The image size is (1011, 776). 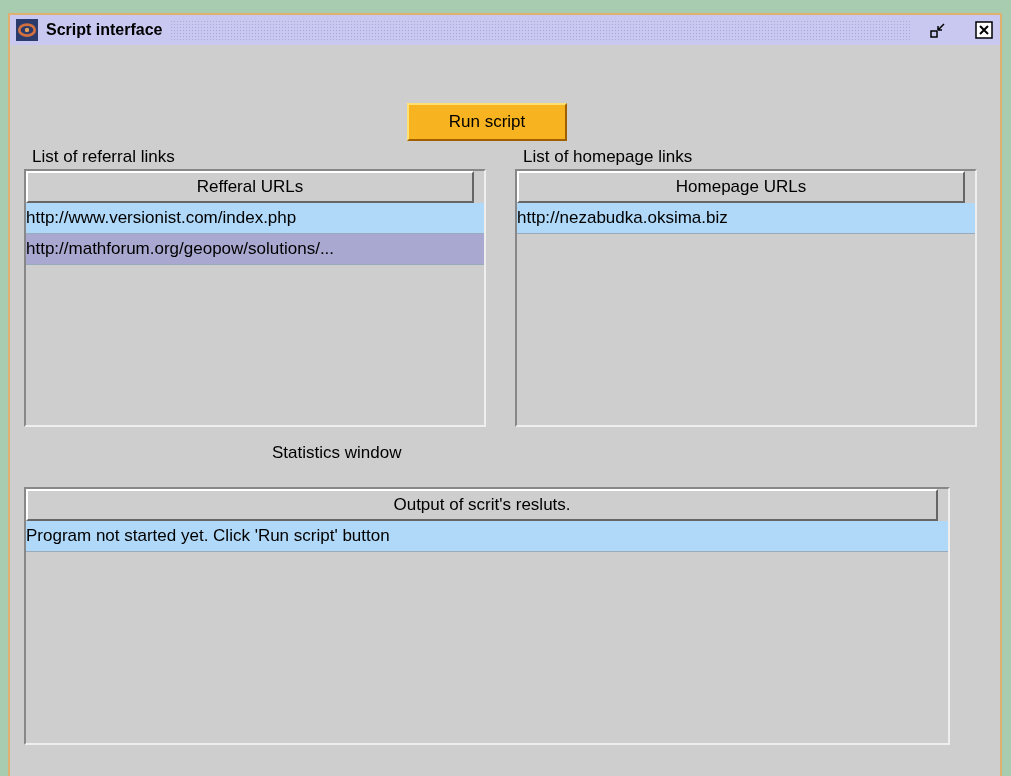 I want to click on table-row: Program not started yet. Click 'Run script' button, so click(x=487, y=536).